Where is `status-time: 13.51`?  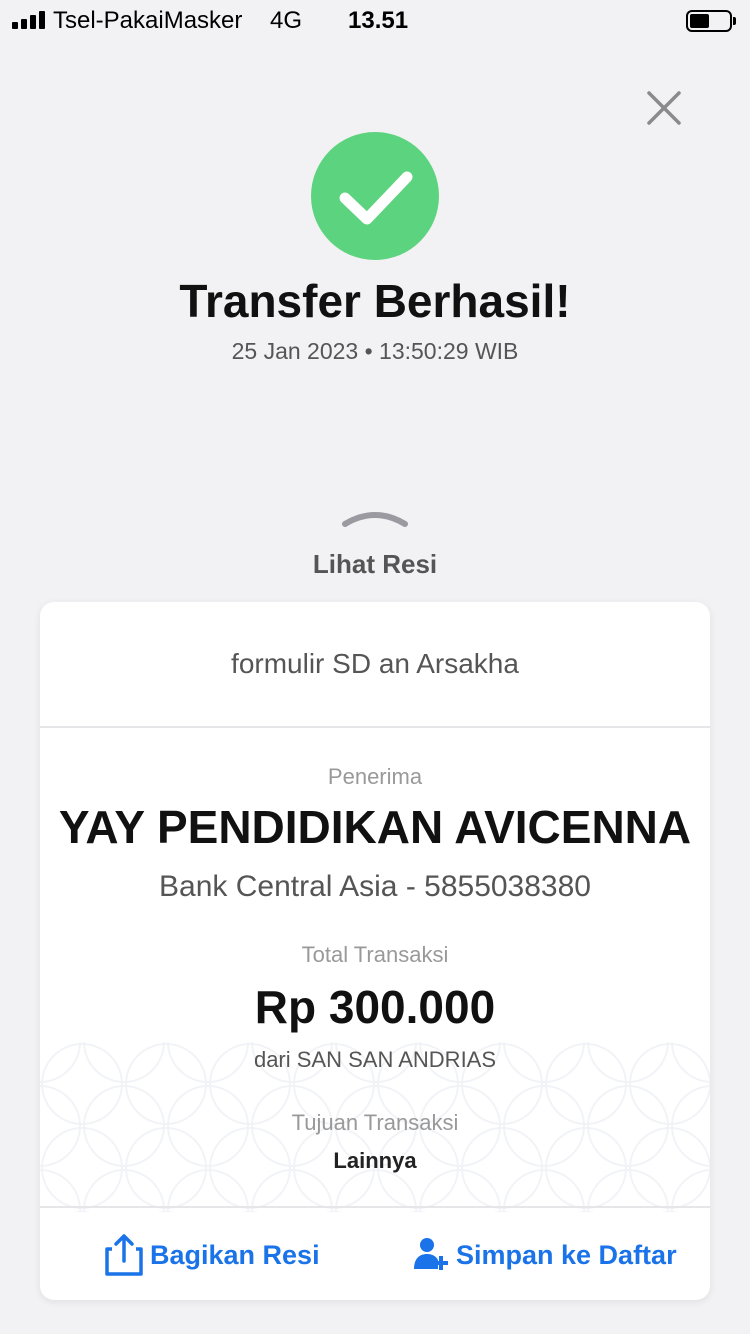 status-time: 13.51 is located at coordinates (378, 20).